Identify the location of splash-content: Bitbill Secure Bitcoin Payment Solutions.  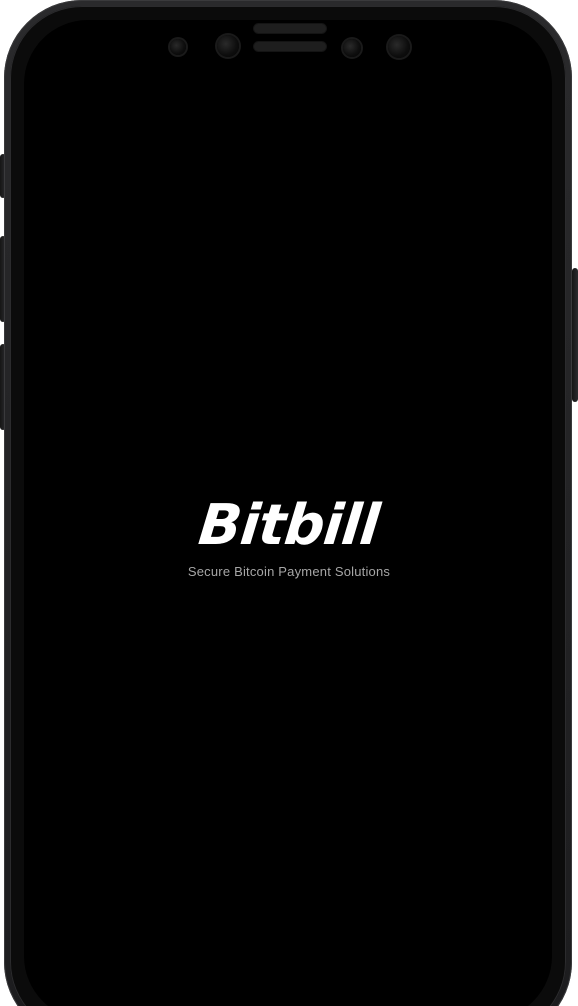
(289, 536).